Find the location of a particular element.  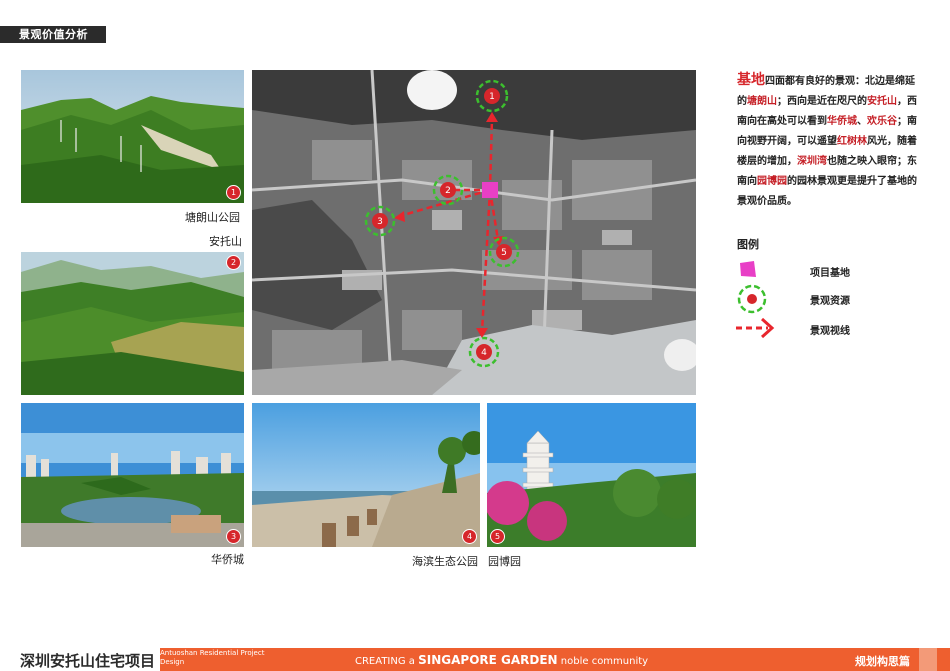

photo-tanglang-park: 1 is located at coordinates (132, 136).